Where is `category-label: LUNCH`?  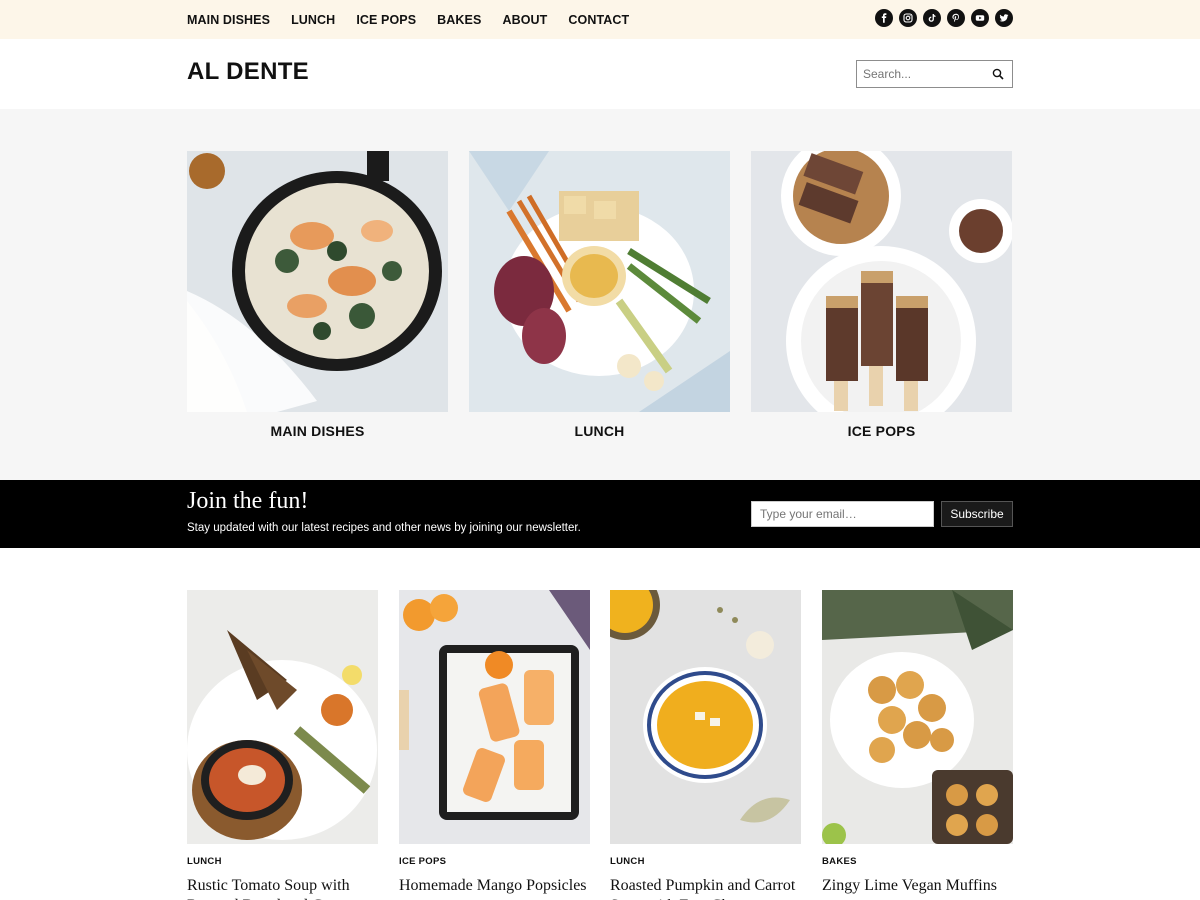
category-label: LUNCH is located at coordinates (599, 431).